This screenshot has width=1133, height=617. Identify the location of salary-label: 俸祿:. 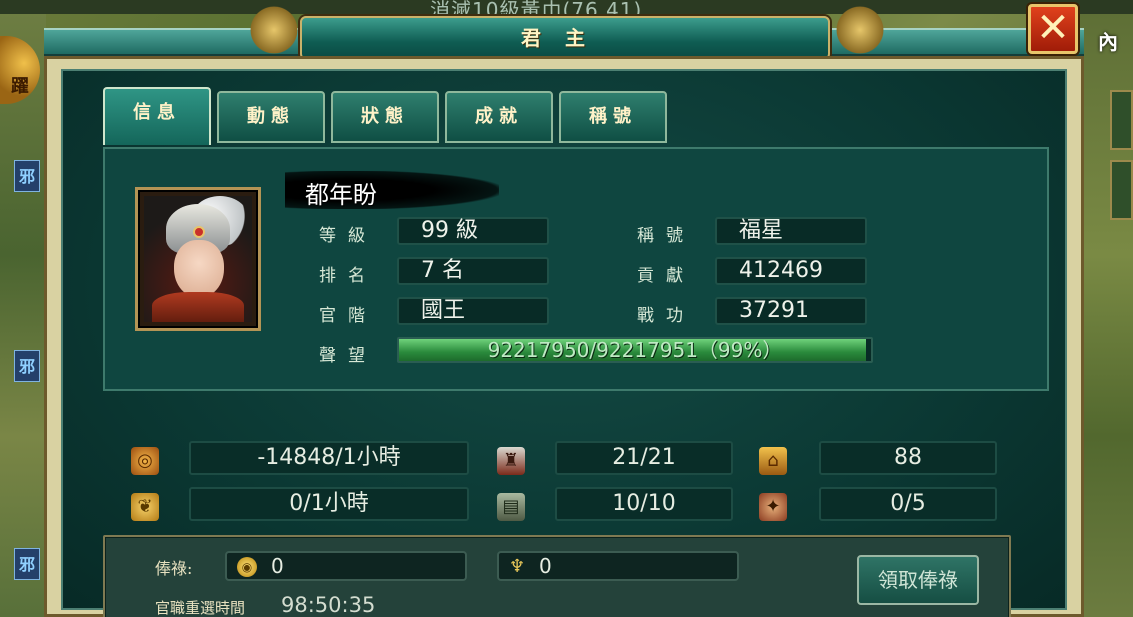
(174, 568).